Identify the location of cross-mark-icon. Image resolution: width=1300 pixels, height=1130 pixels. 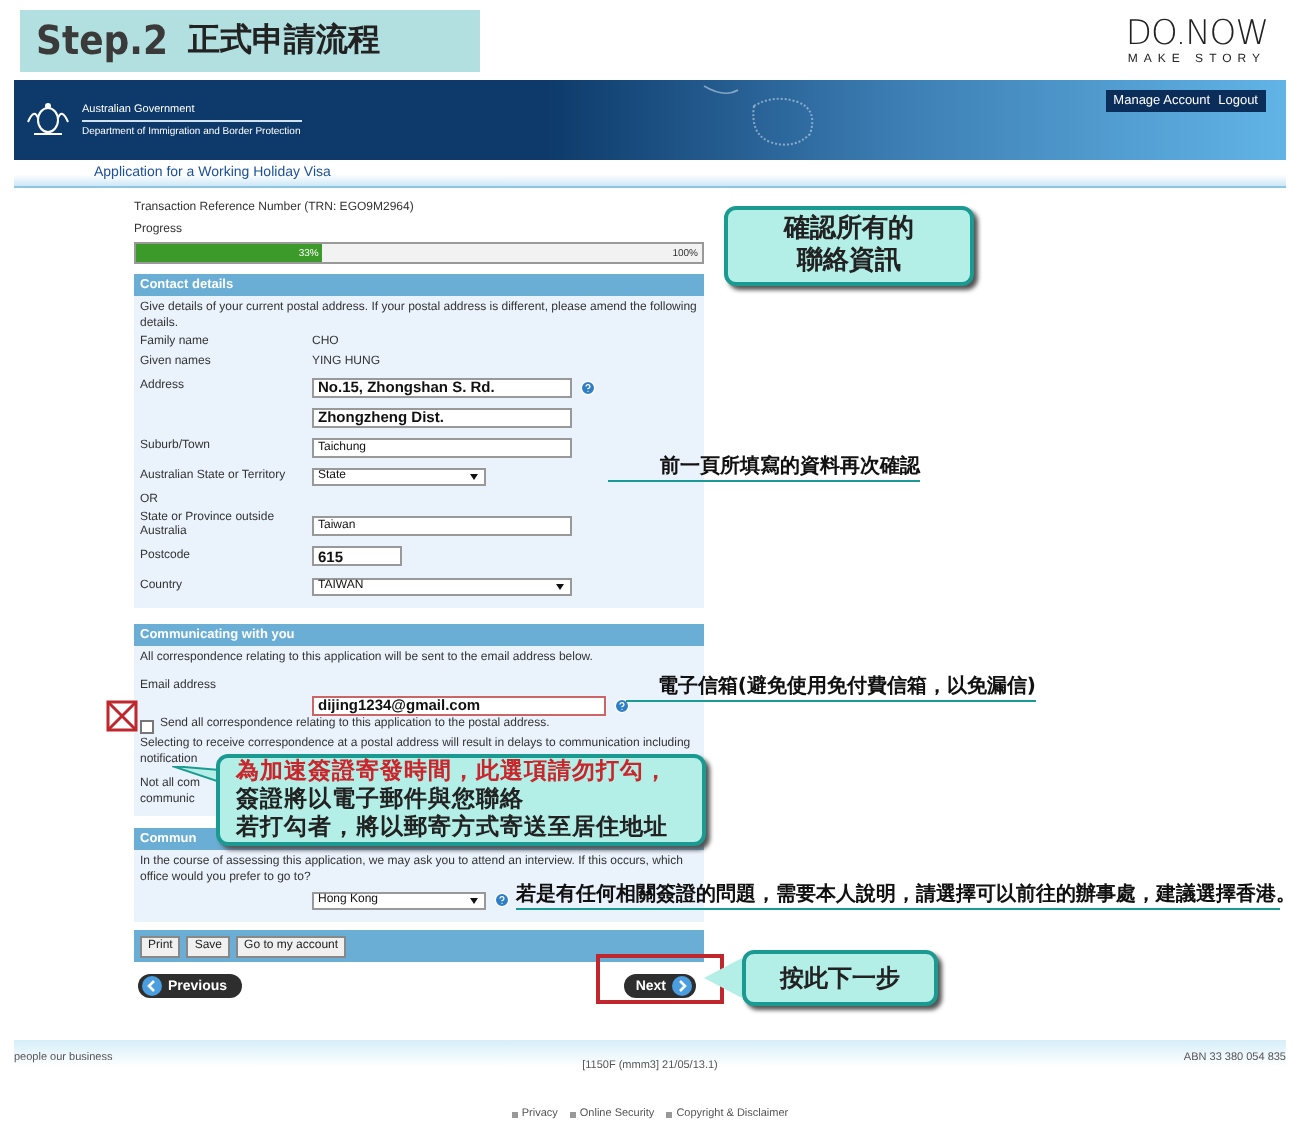
(122, 716).